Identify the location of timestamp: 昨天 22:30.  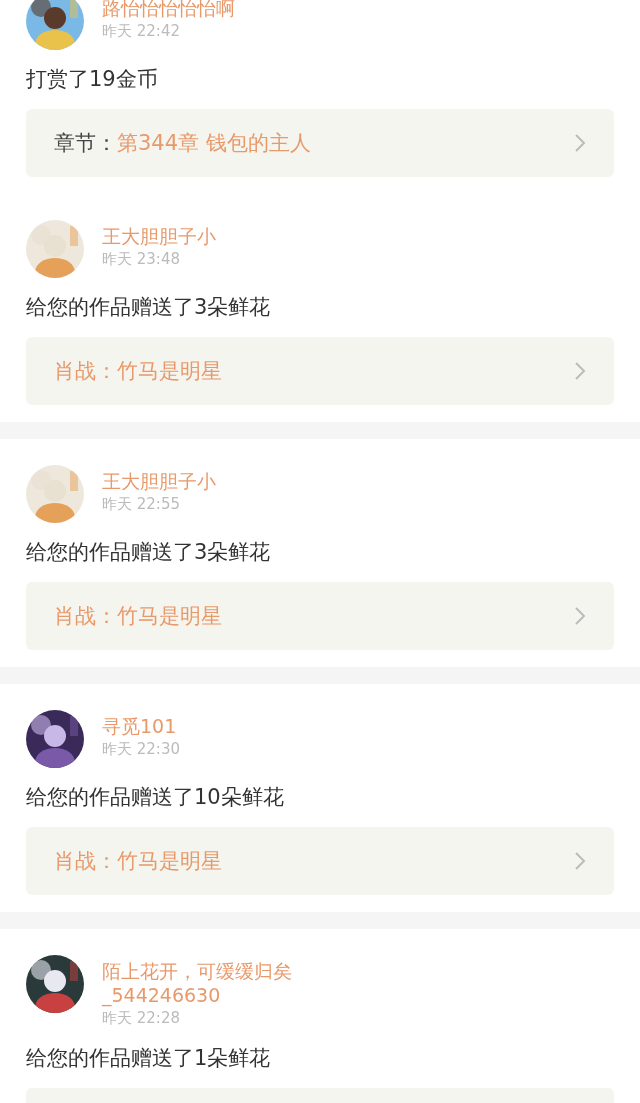
(141, 749).